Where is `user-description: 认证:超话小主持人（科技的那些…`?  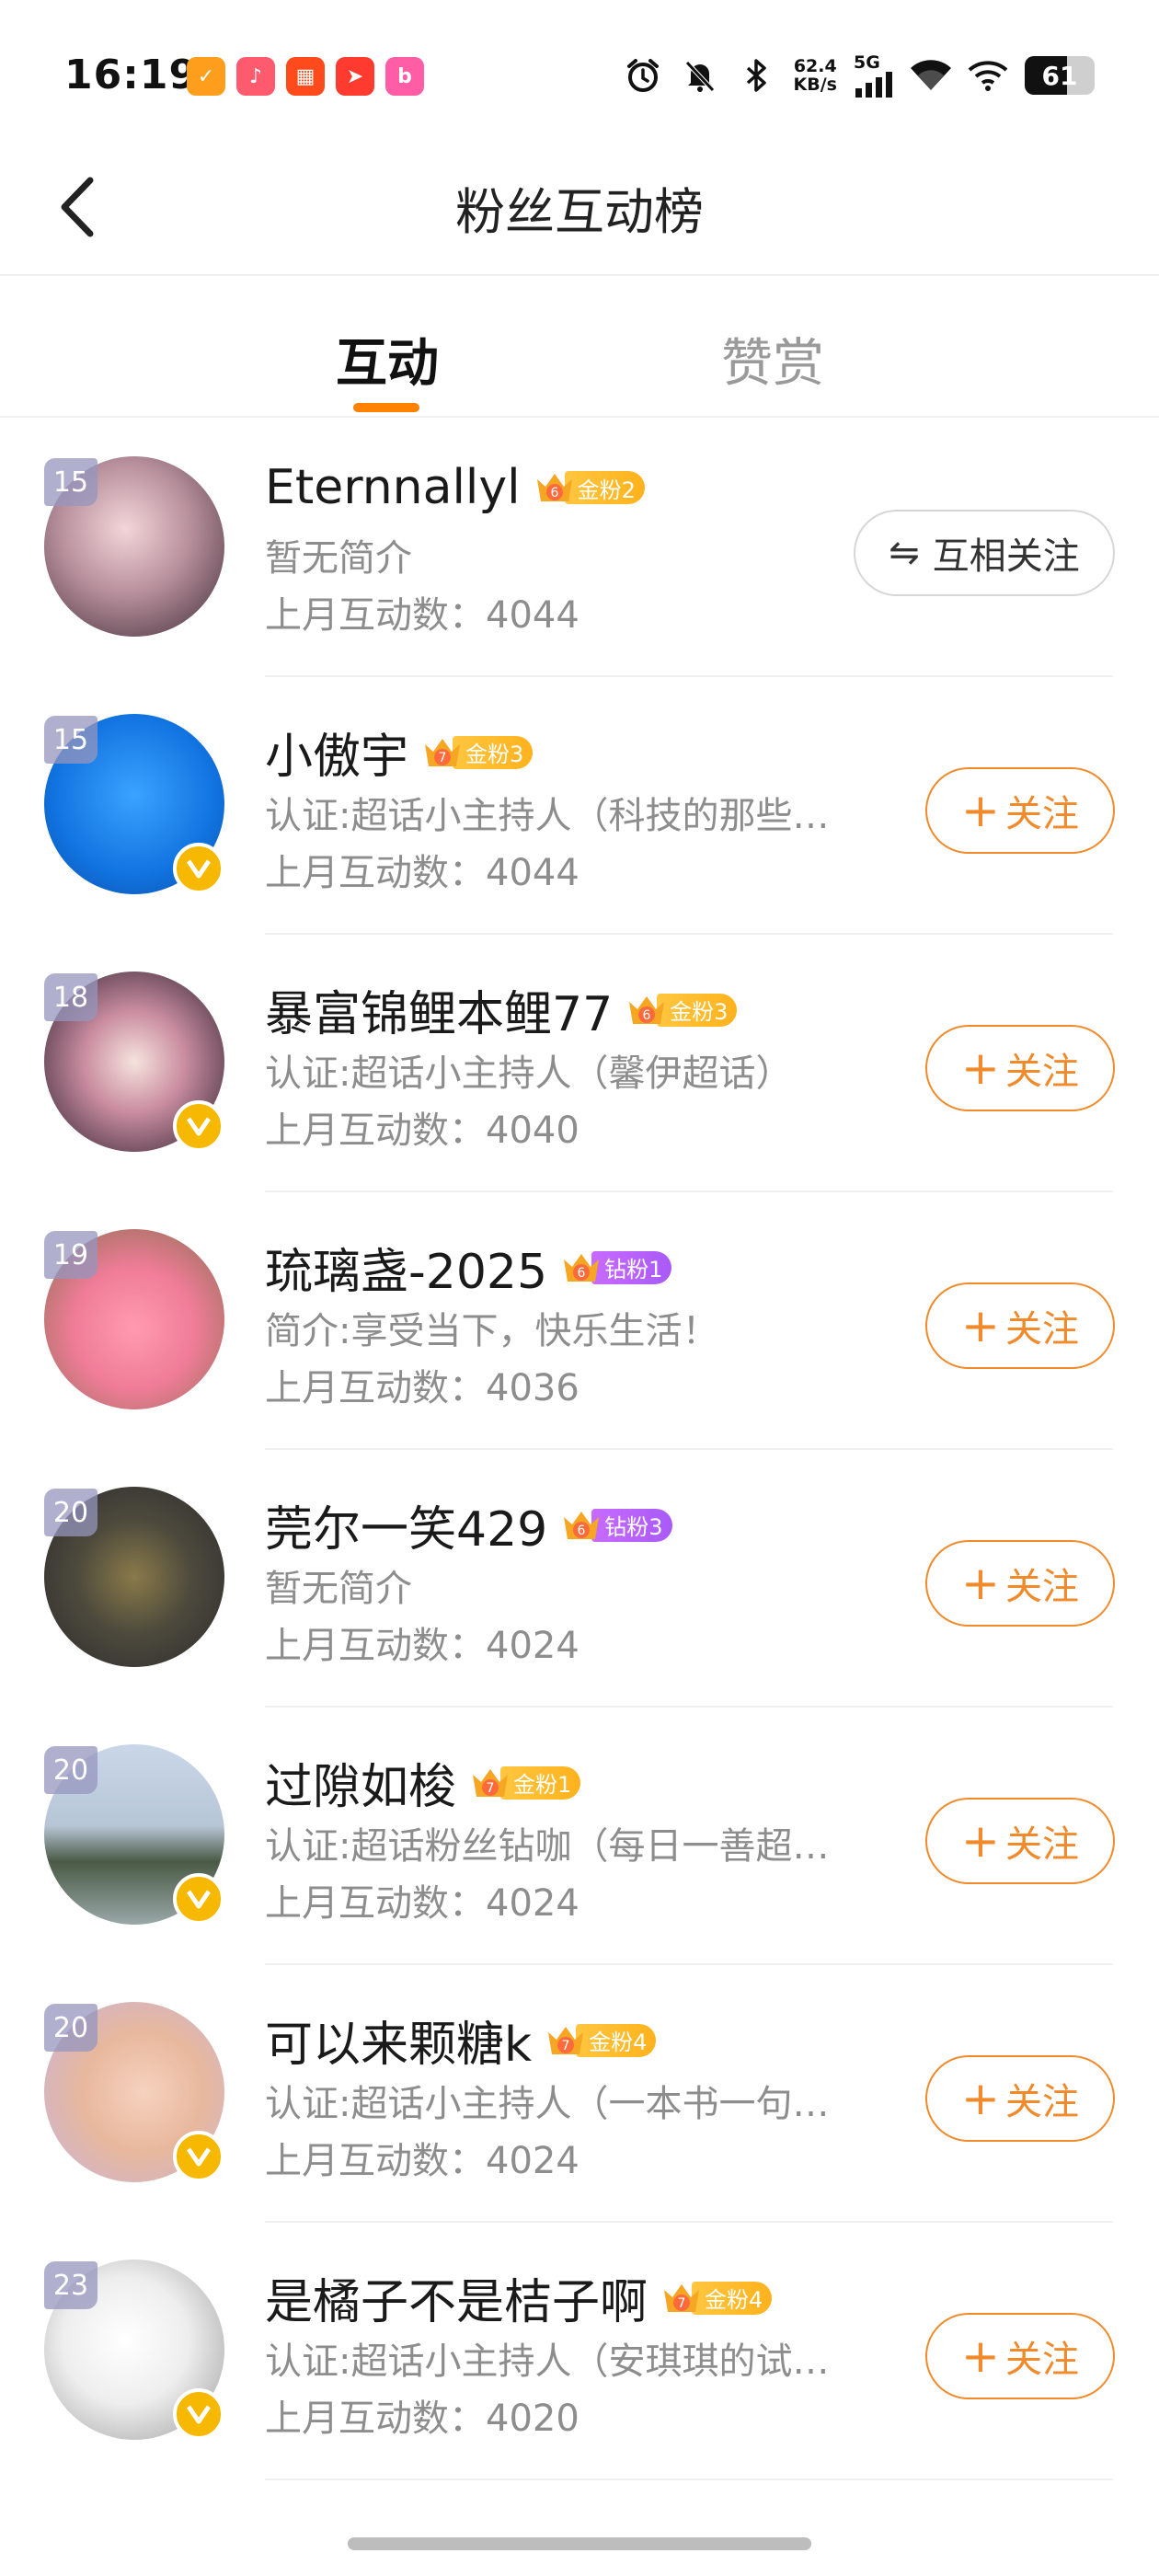
user-description: 认证:超话小主持人（科技的那些… is located at coordinates (547, 816).